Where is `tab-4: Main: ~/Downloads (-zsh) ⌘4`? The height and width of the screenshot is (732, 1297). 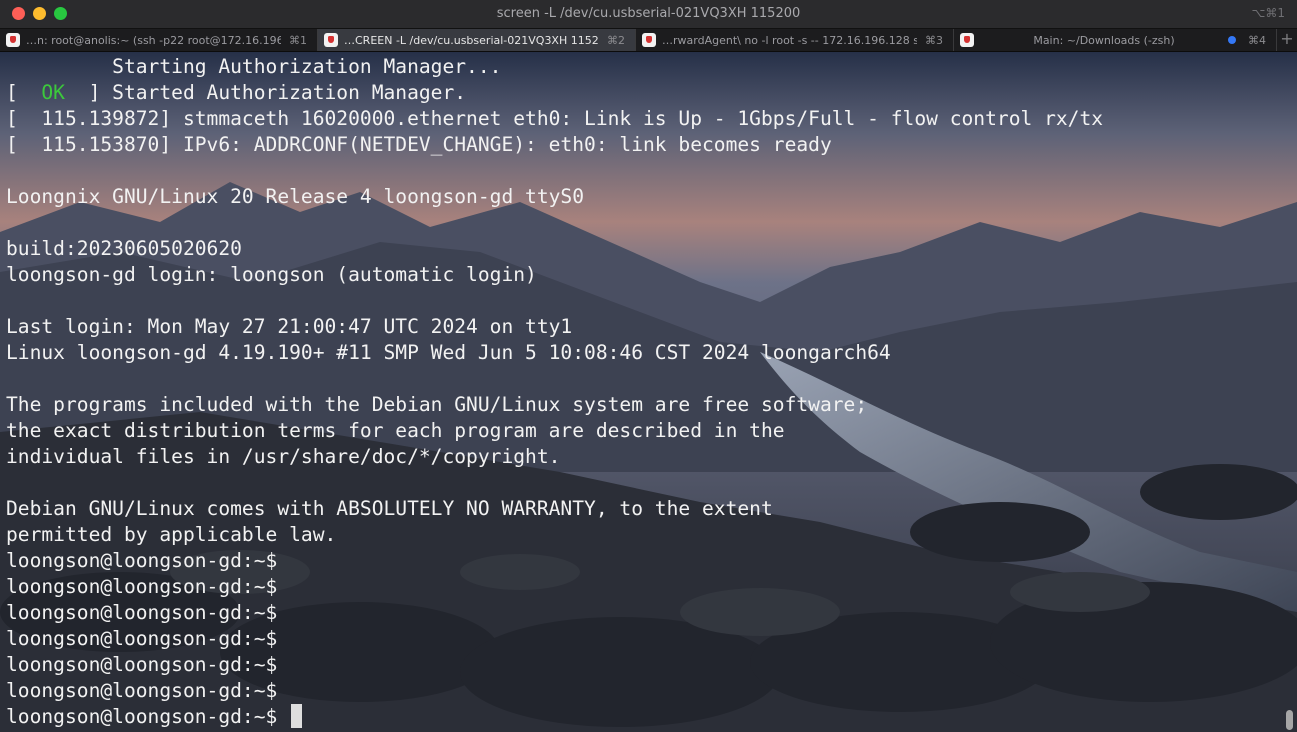 tab-4: Main: ~/Downloads (-zsh) ⌘4 is located at coordinates (1115, 40).